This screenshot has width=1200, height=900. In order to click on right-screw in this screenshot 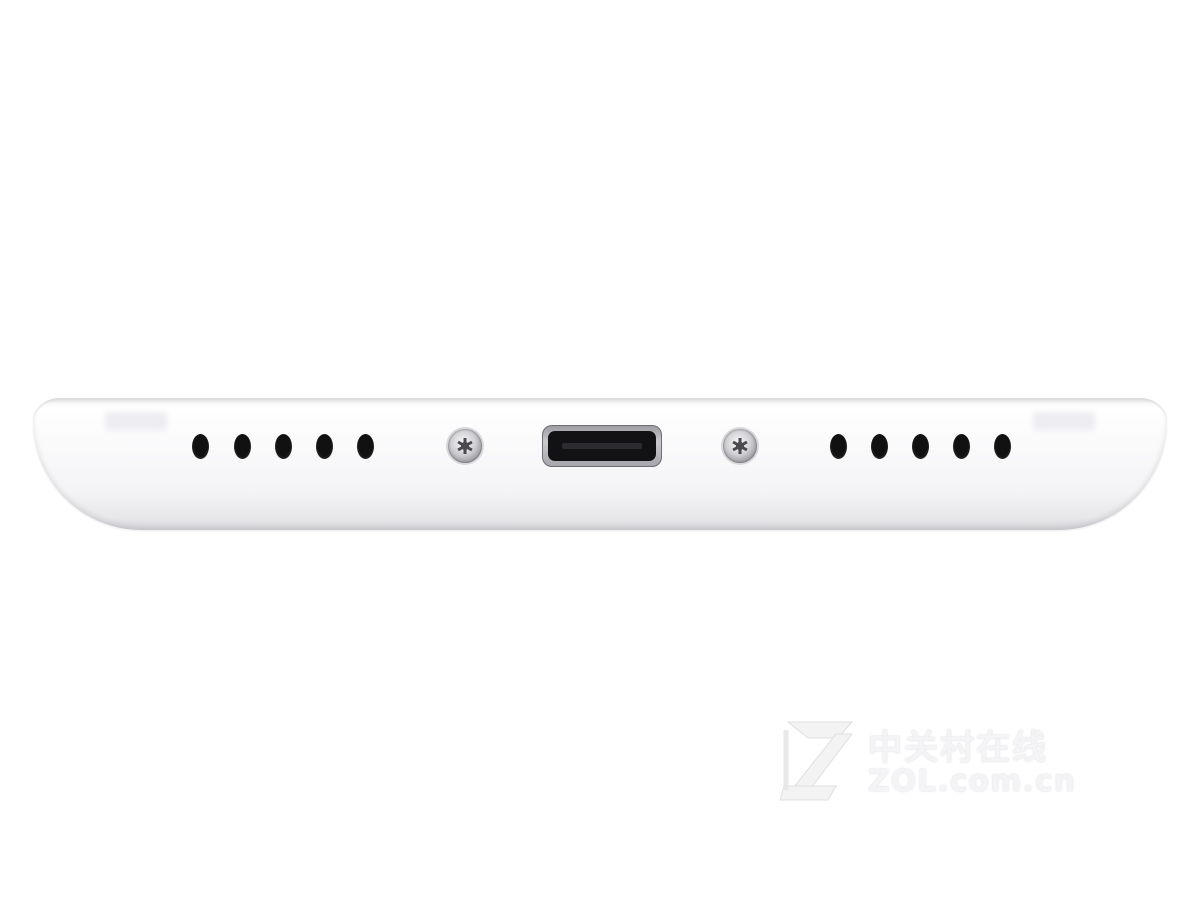, I will do `click(740, 446)`.